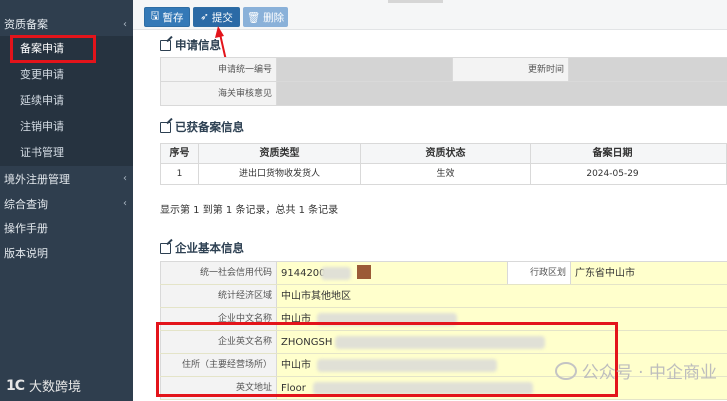  I want to click on header-type: 资质类型, so click(280, 153).